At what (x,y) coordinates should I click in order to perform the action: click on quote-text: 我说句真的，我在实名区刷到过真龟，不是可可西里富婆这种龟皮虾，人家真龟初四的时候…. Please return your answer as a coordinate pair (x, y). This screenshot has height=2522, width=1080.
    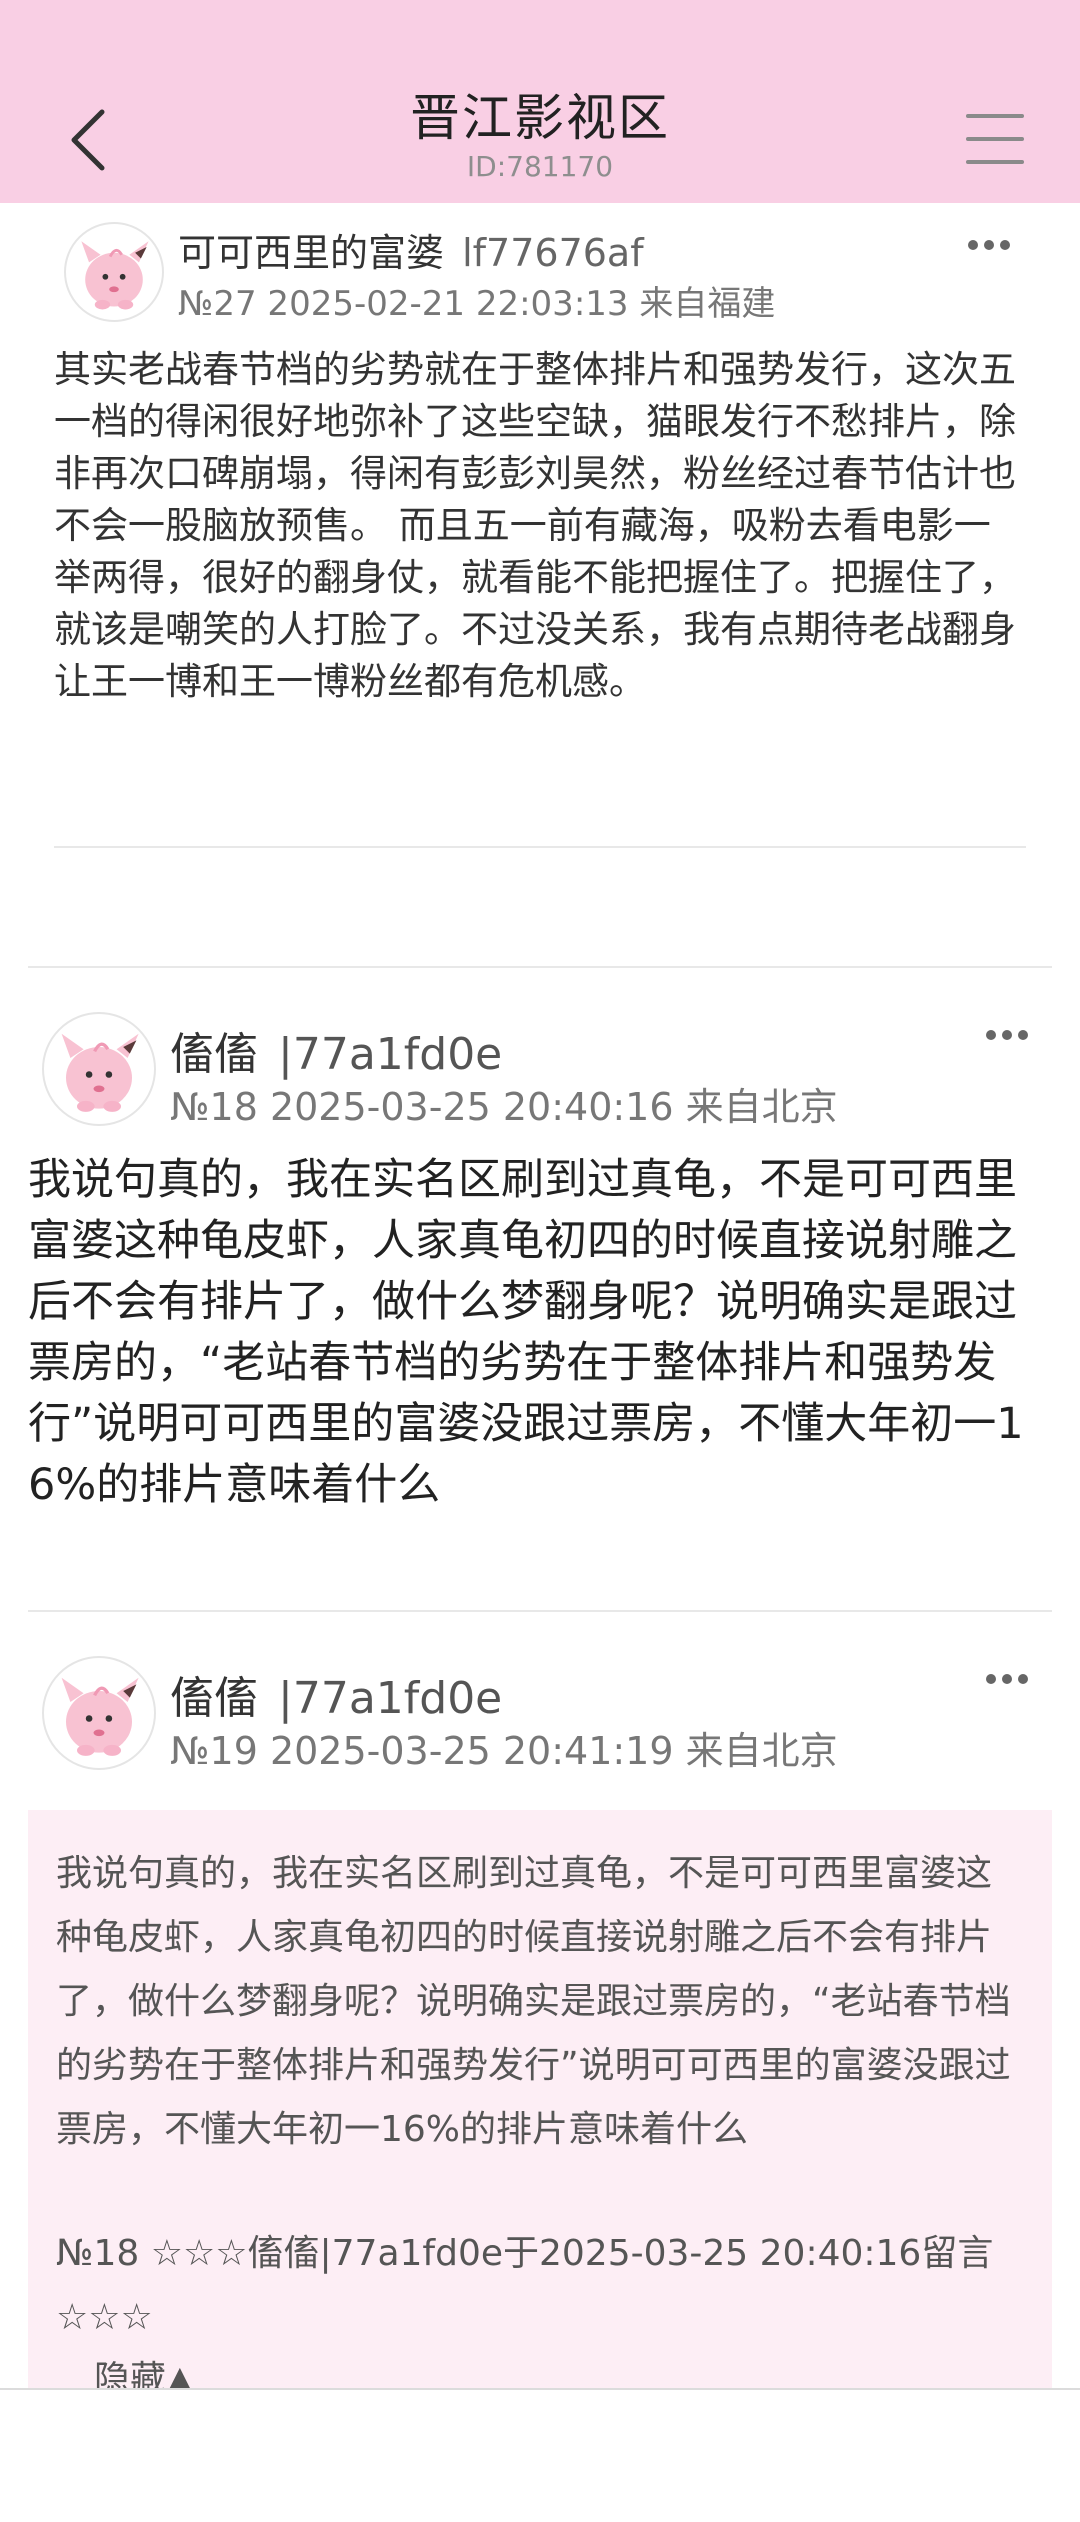
    Looking at the image, I should click on (533, 2001).